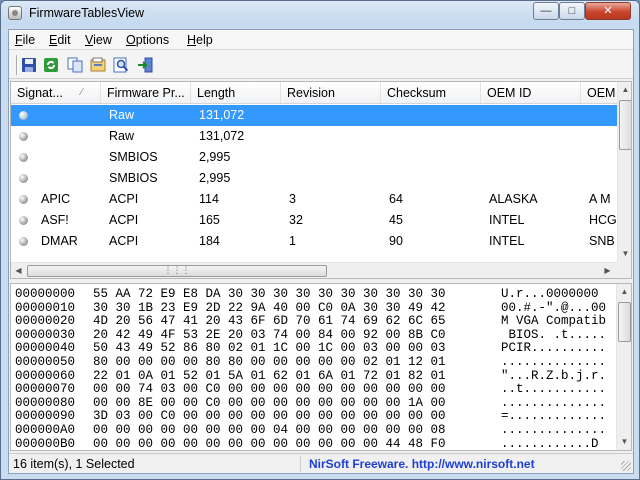 The image size is (640, 480). What do you see at coordinates (17, 65) in the screenshot?
I see `toolbar-separator` at bounding box center [17, 65].